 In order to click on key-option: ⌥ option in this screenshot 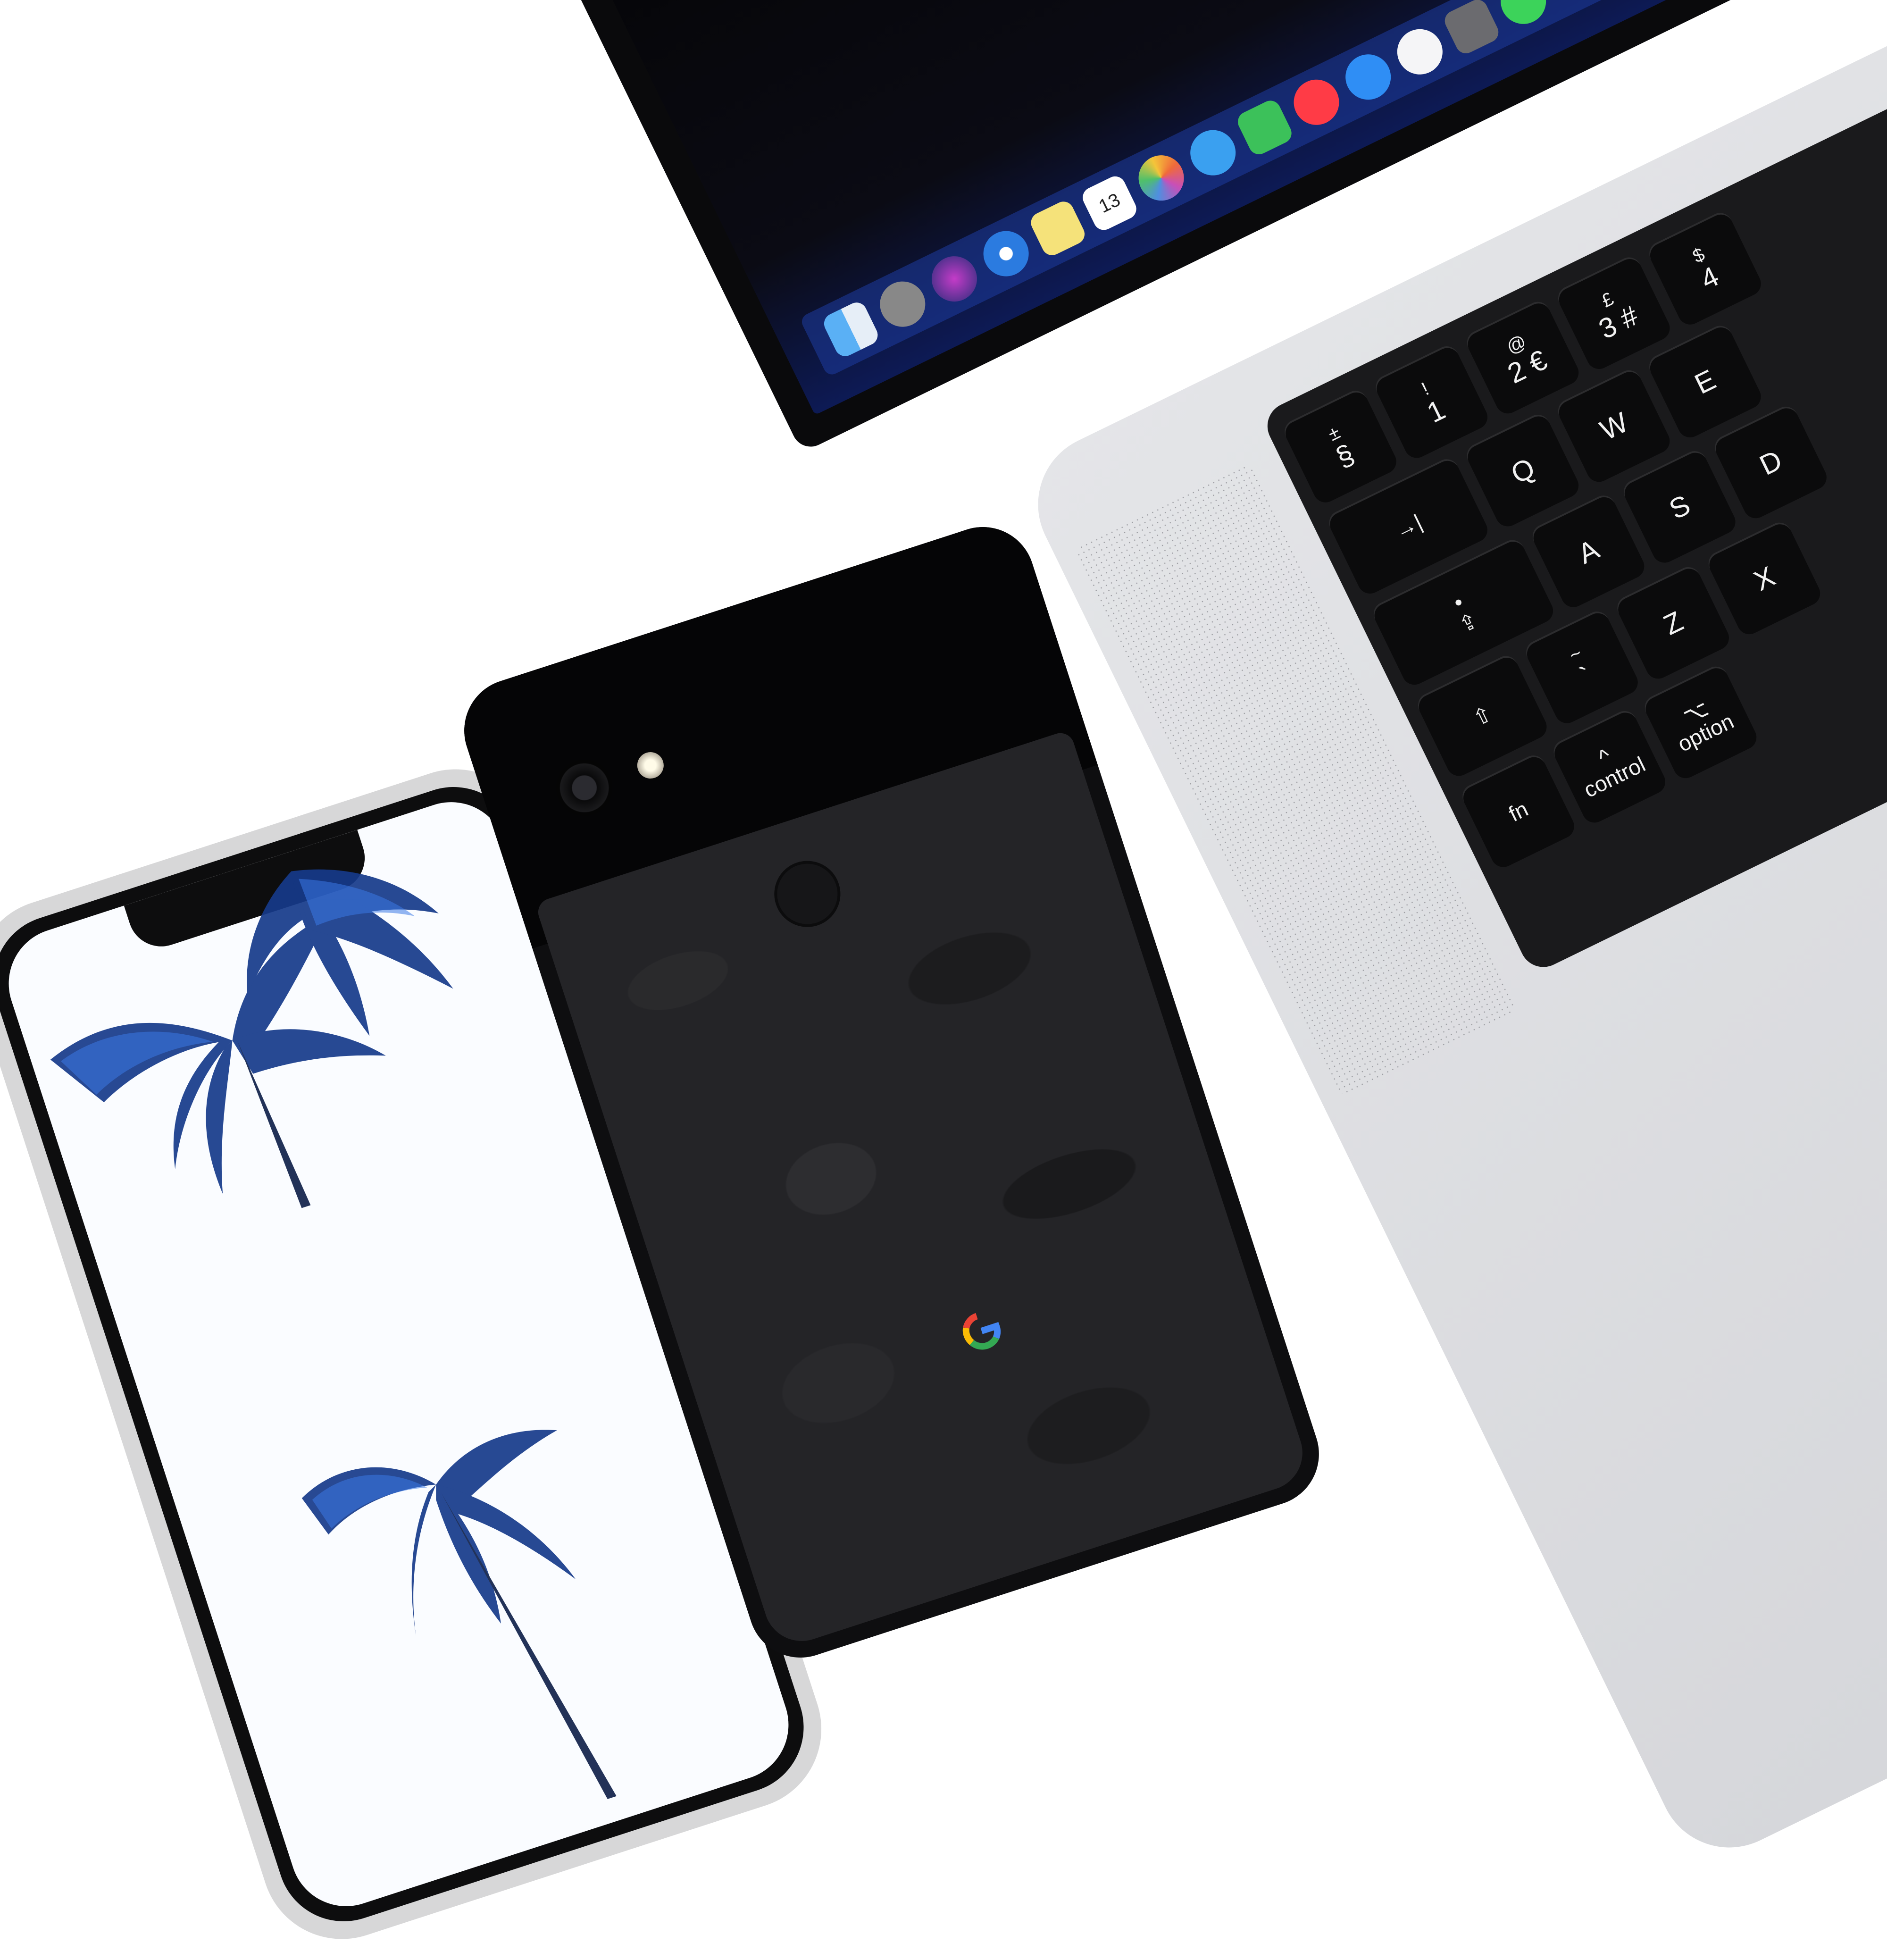, I will do `click(1701, 722)`.